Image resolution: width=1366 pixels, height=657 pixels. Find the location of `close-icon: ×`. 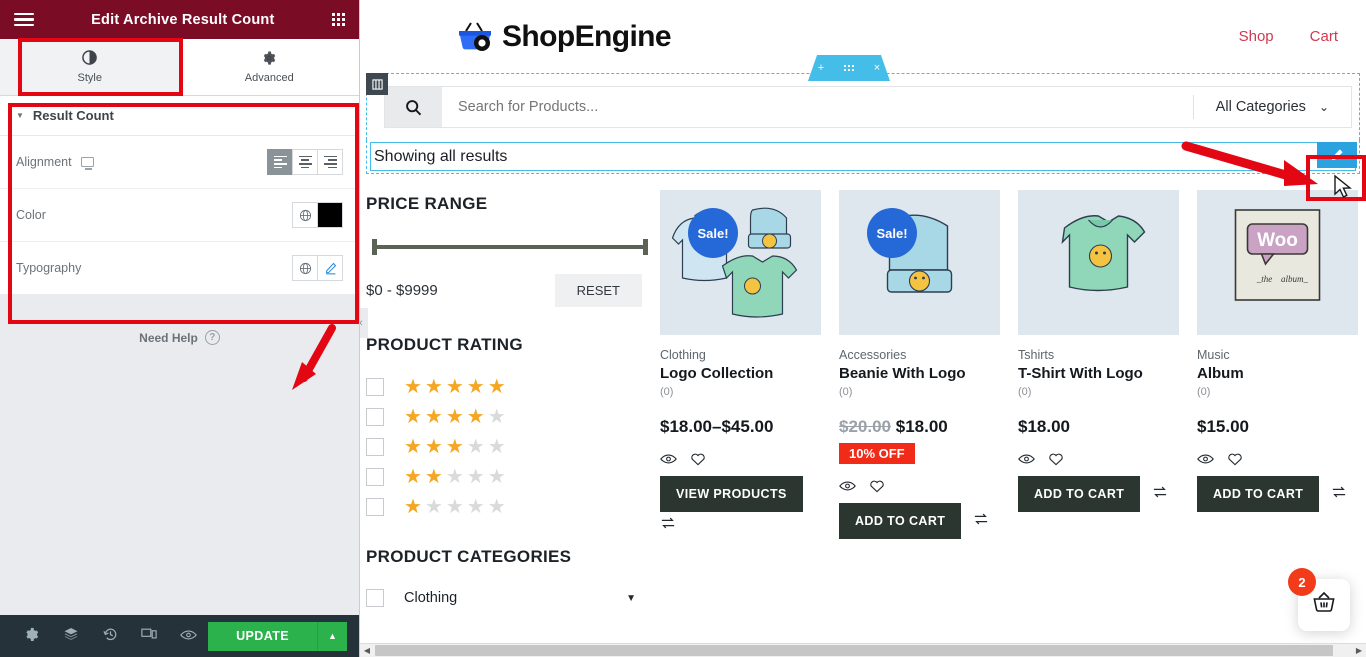

close-icon: × is located at coordinates (877, 68).